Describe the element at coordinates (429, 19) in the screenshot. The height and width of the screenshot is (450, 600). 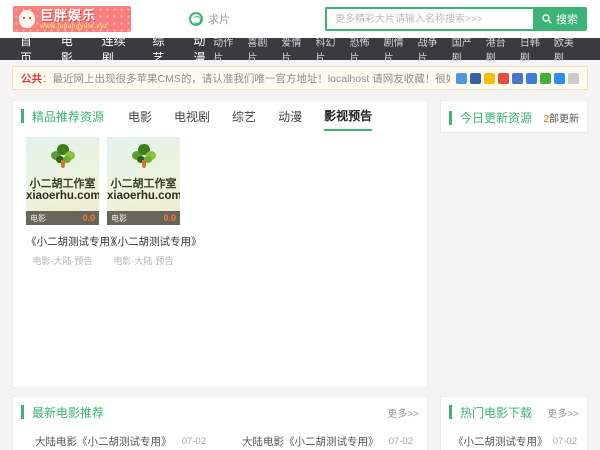
I see `search-input` at that location.